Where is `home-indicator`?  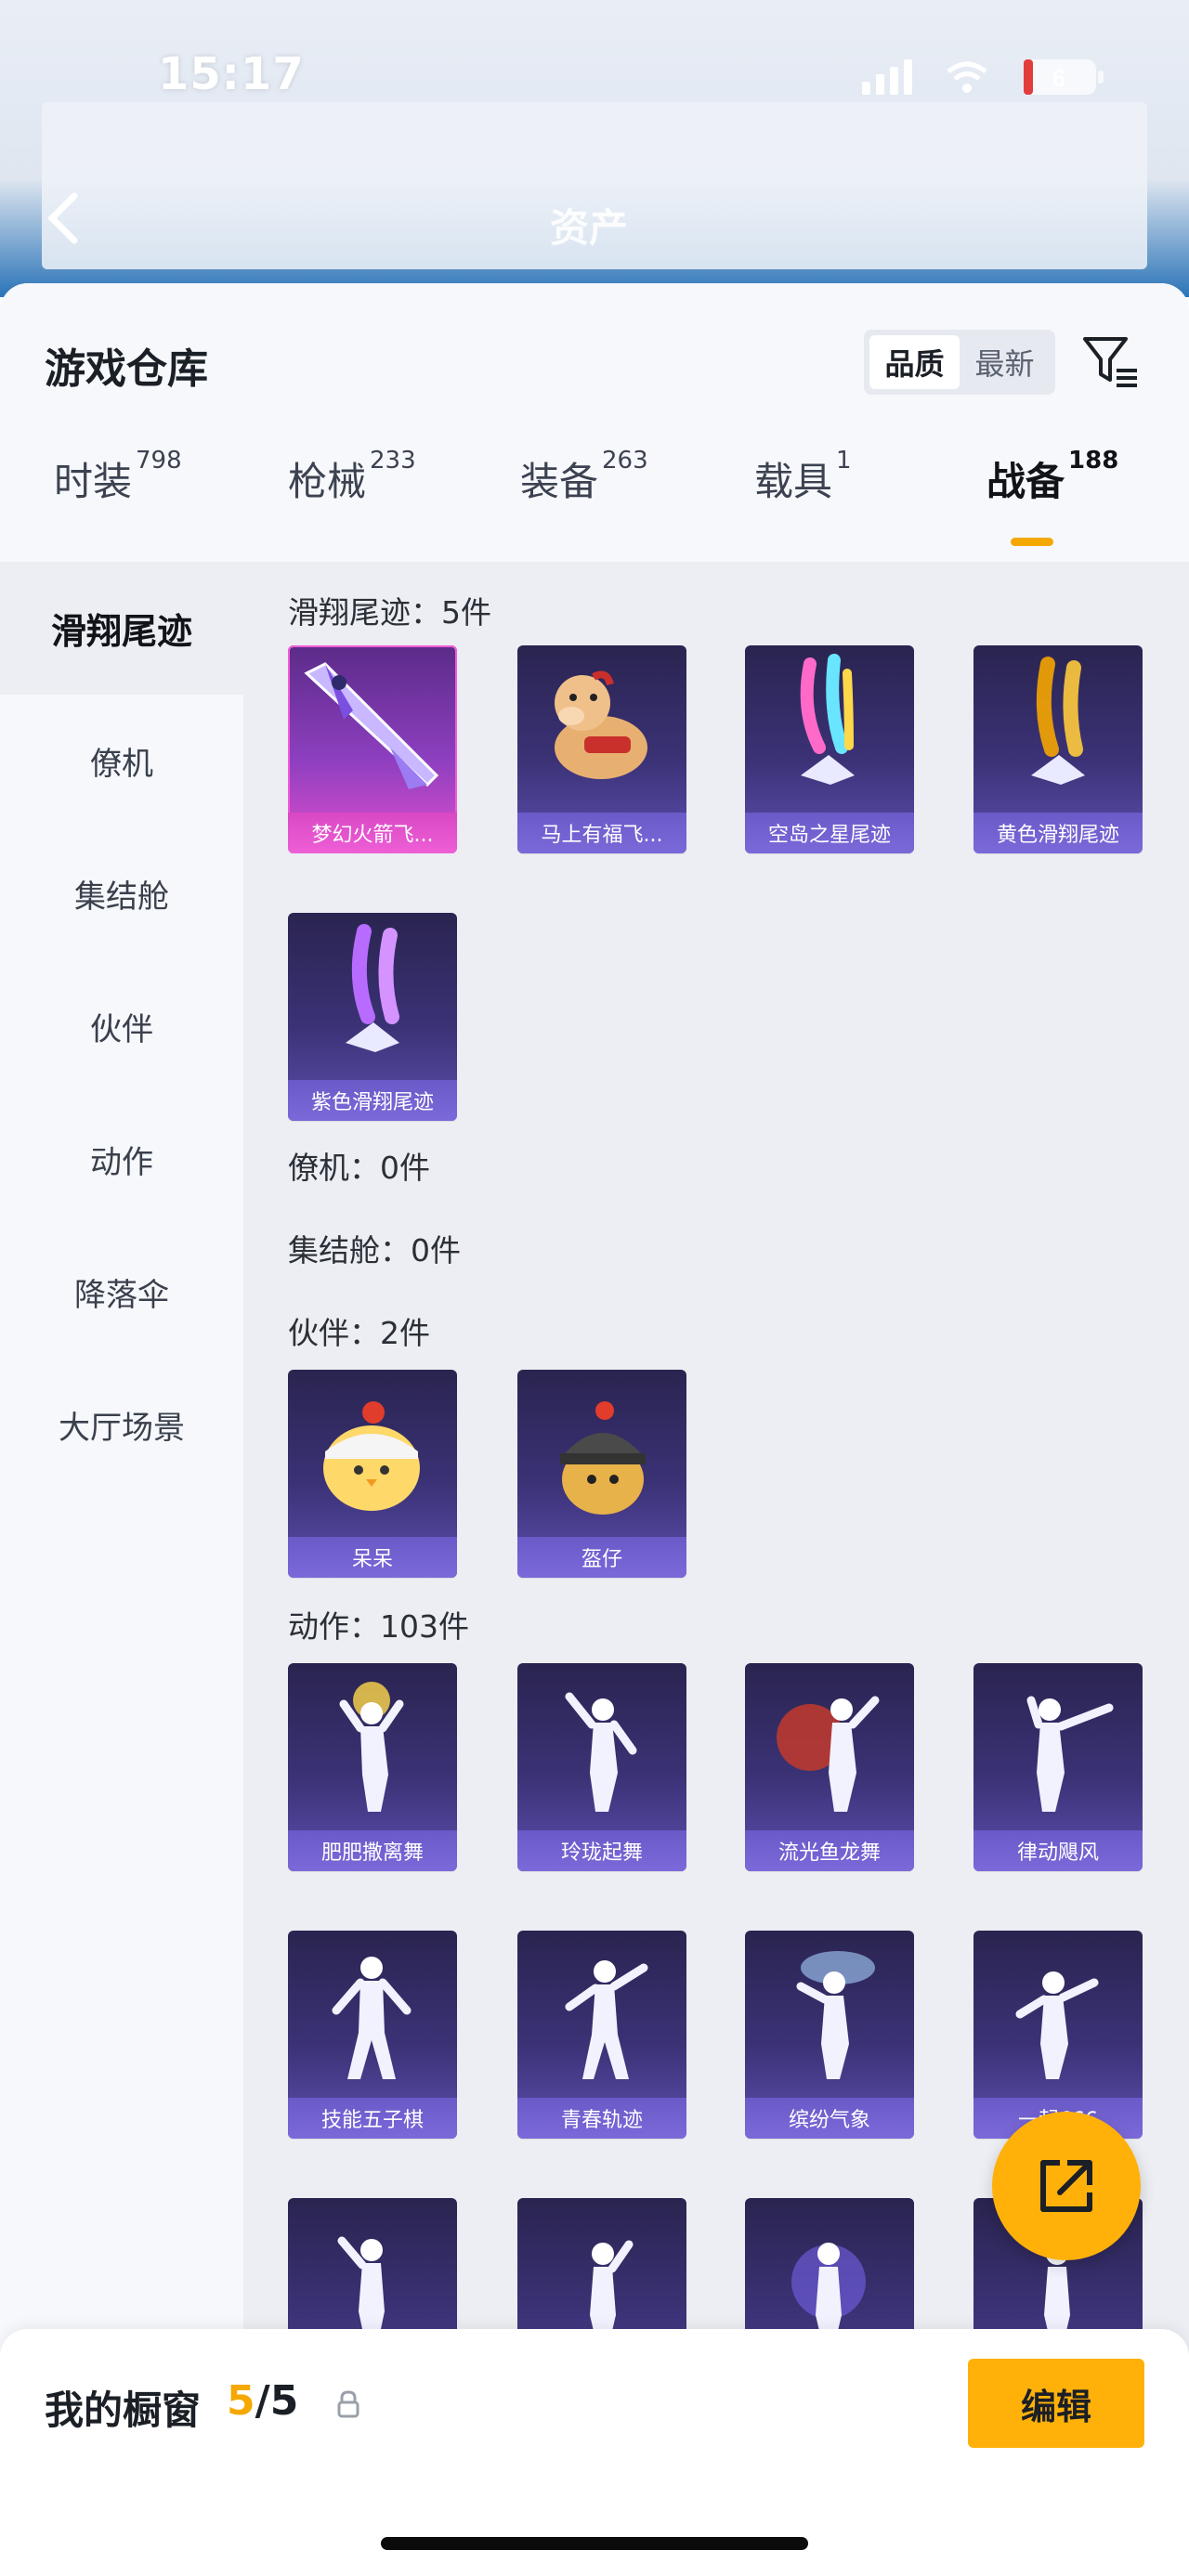
home-indicator is located at coordinates (594, 2543).